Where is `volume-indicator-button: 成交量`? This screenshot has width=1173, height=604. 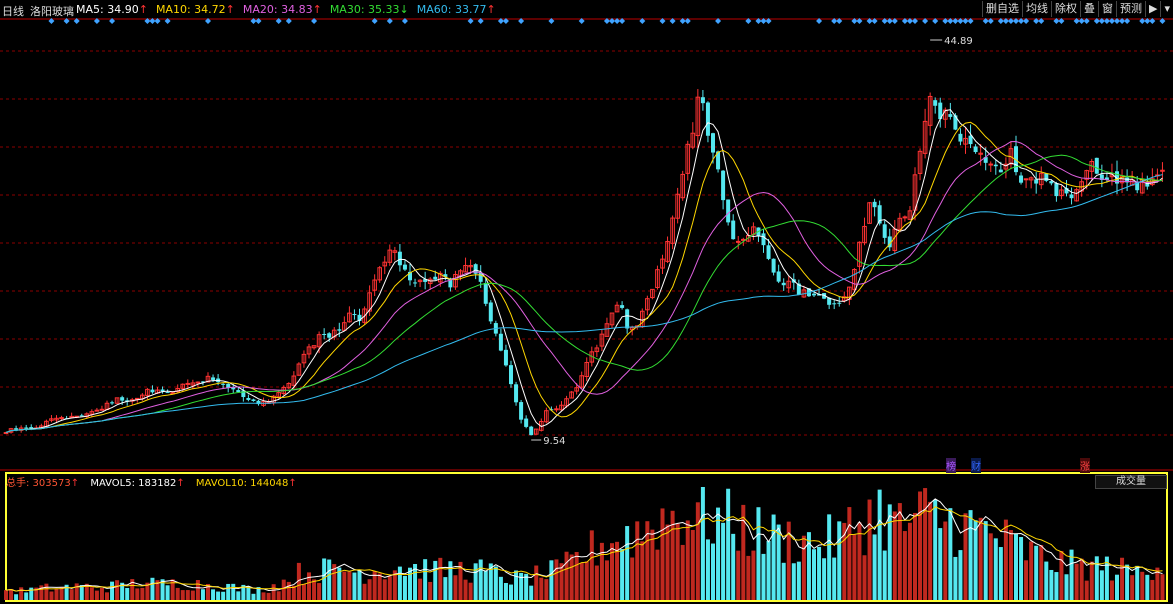
volume-indicator-button: 成交量 is located at coordinates (1131, 482).